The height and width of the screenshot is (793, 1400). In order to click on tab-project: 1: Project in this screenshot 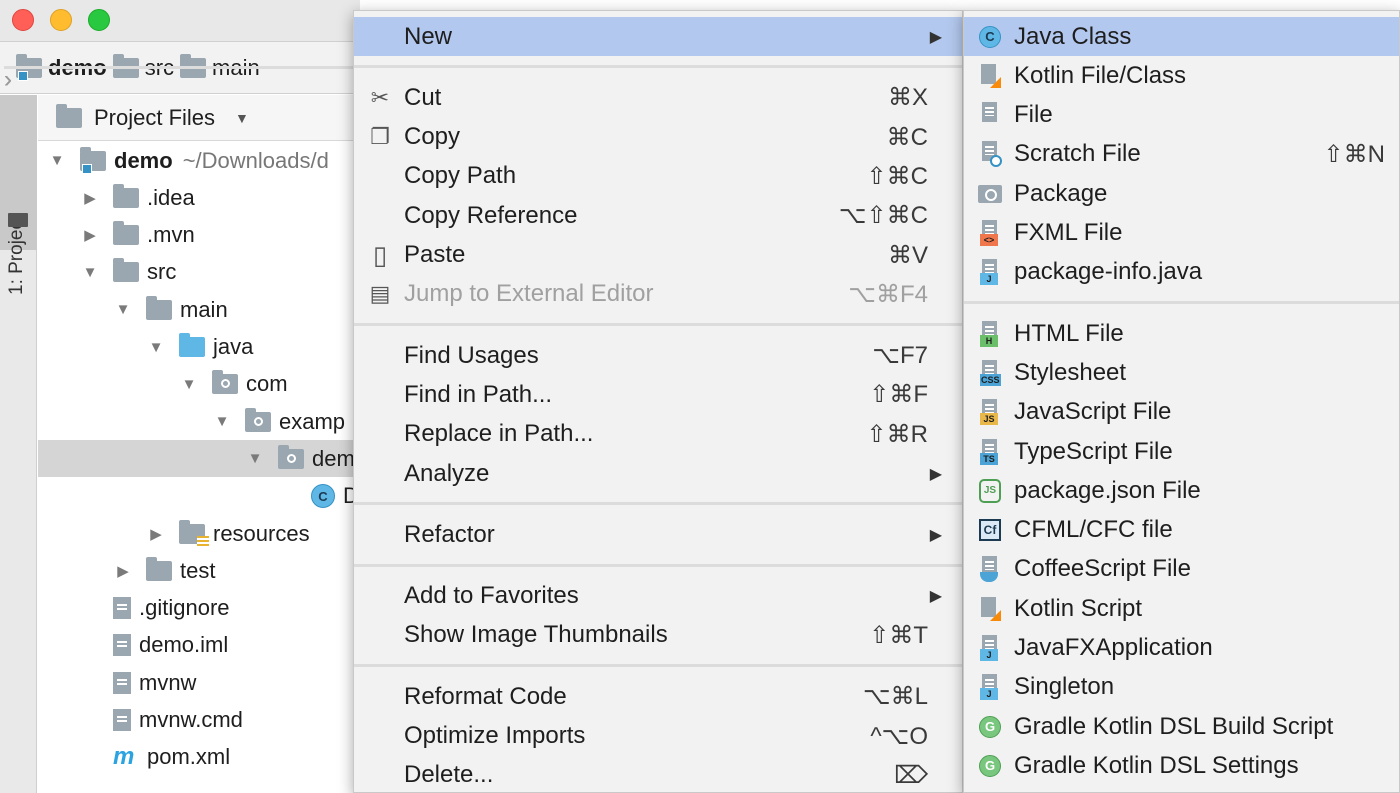, I will do `click(18, 195)`.